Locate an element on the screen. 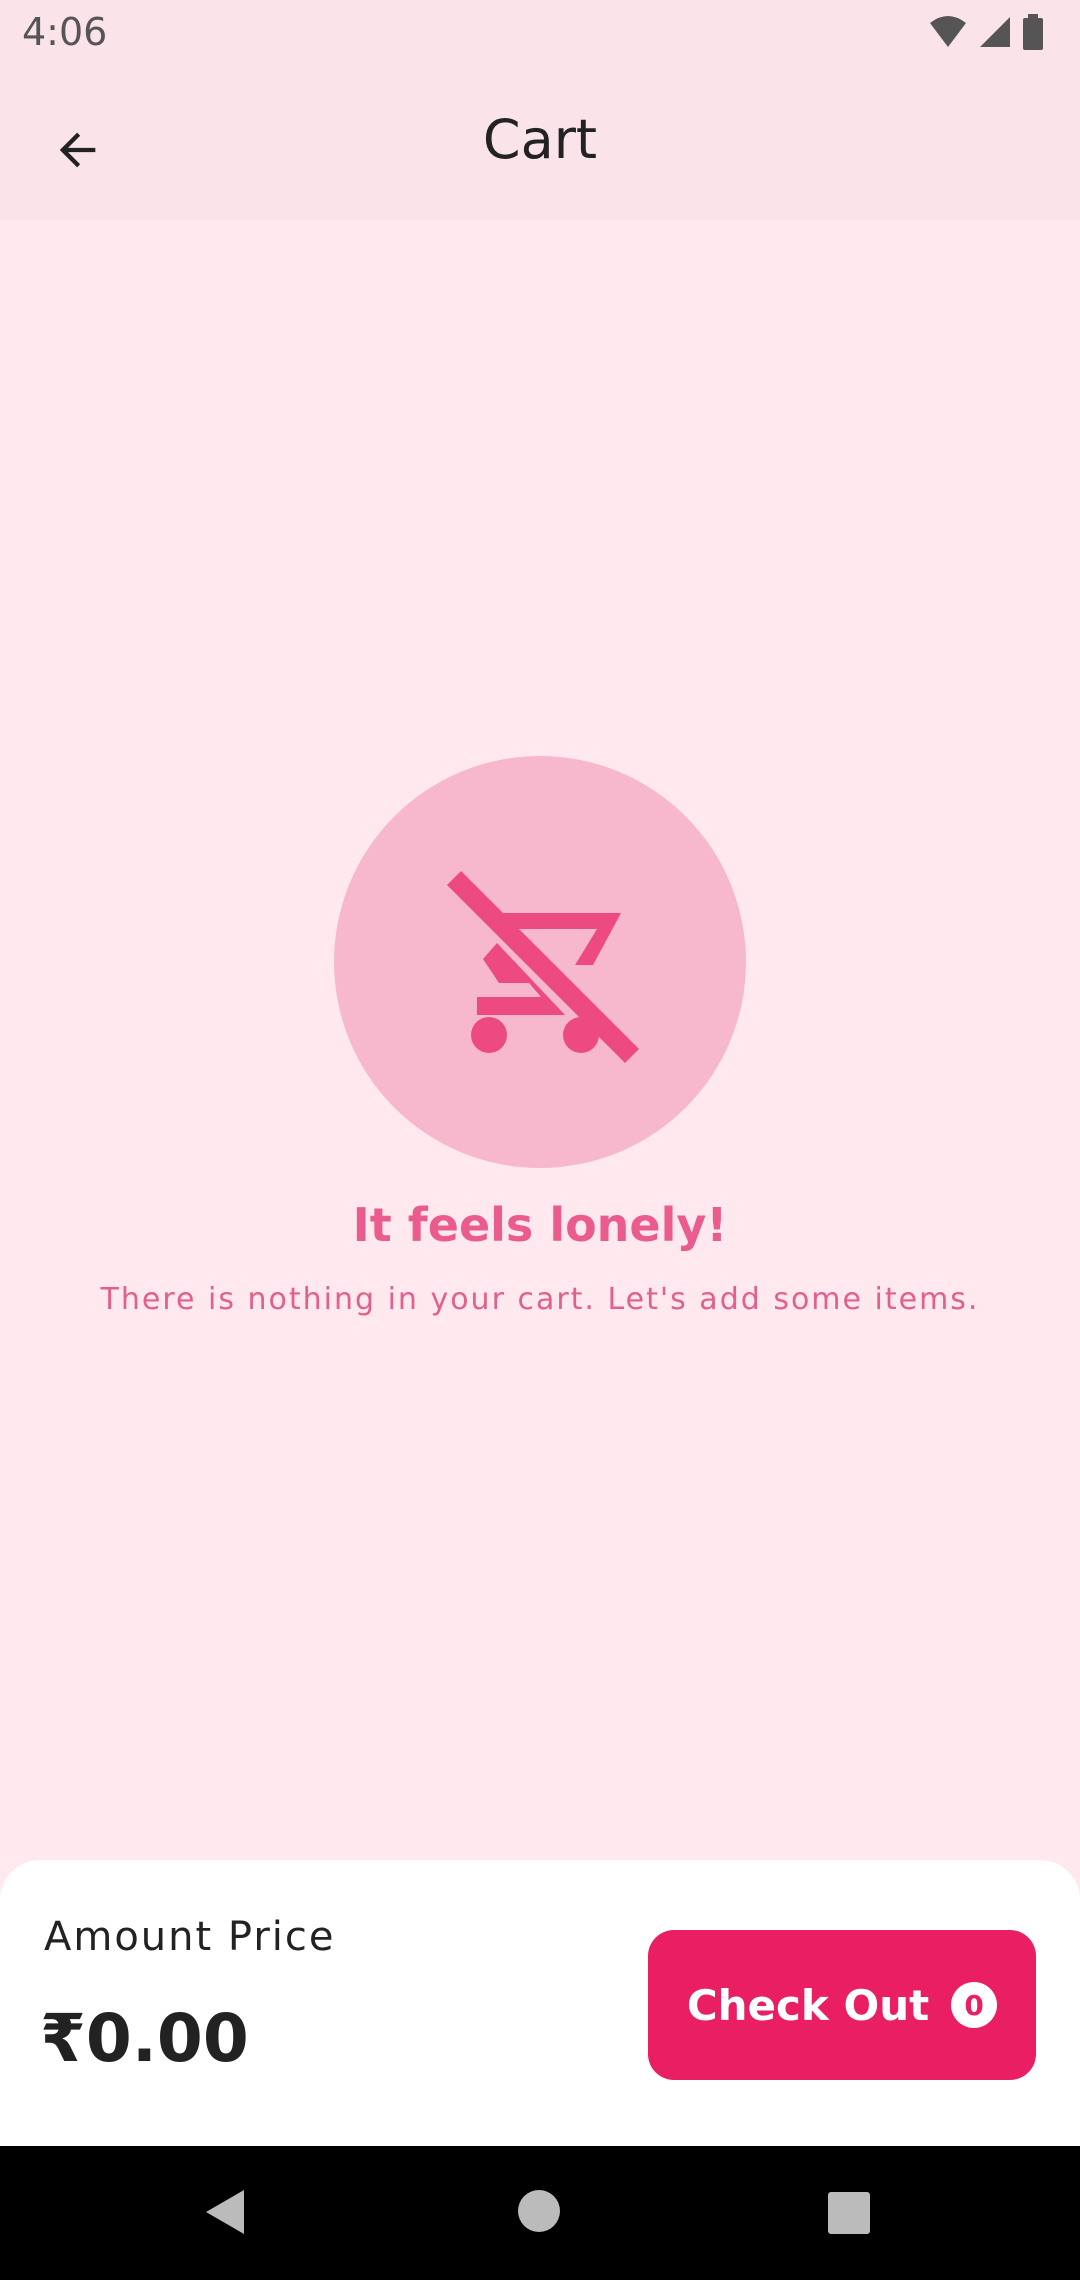  app-bar: Cart is located at coordinates (540, 143).